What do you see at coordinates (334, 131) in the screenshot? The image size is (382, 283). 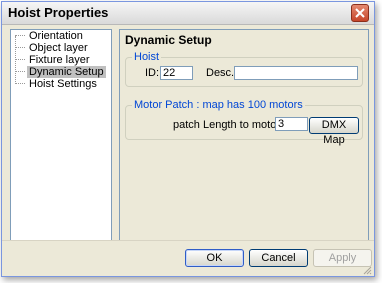 I see `dmx-map-button: DMX Map` at bounding box center [334, 131].